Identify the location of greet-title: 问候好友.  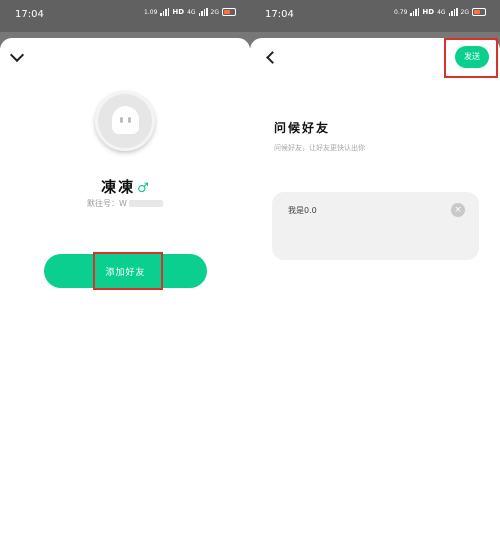
(302, 128).